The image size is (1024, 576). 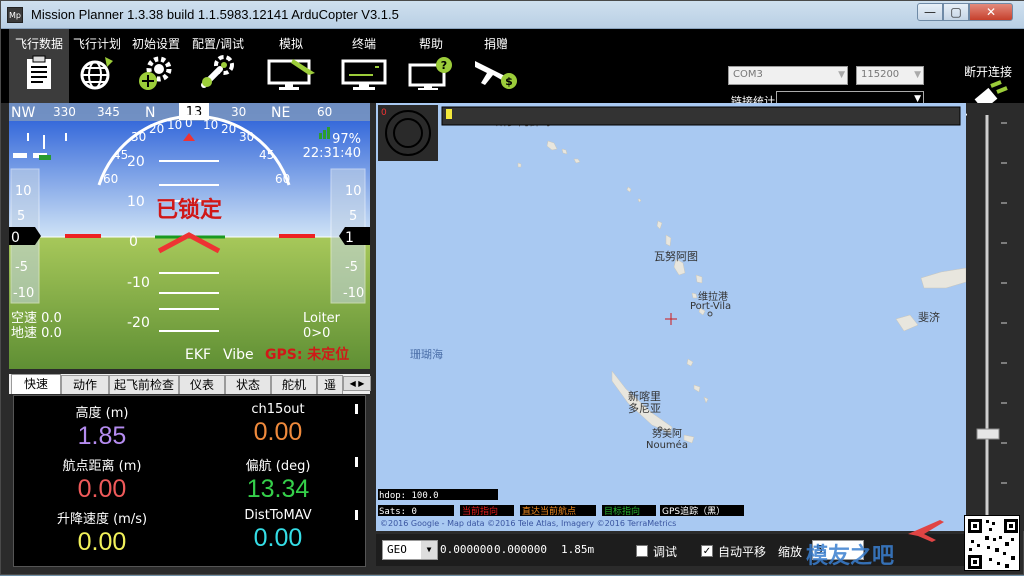 I want to click on data-tabs: 快速 动作 起飞前检查 仪表 状态 舵机 遥 ◀ ▶, so click(x=190, y=384).